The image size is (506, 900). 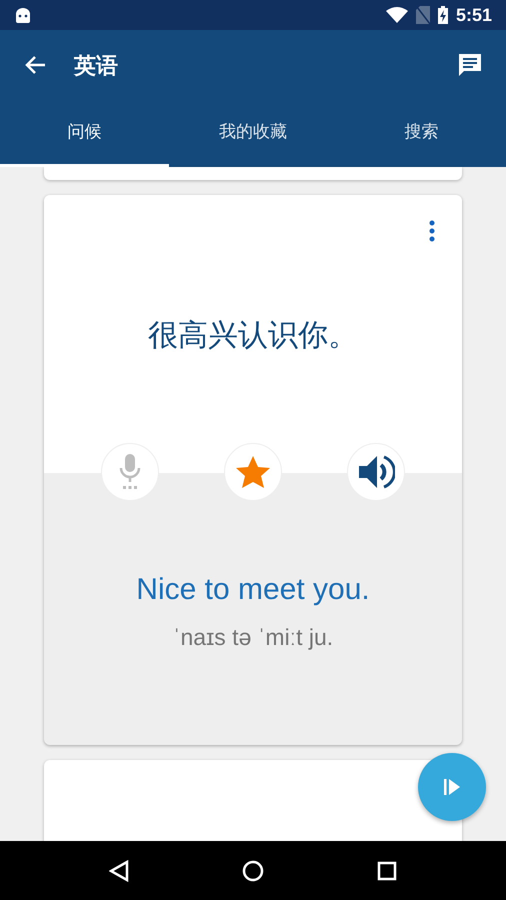 What do you see at coordinates (432, 231) in the screenshot?
I see `more-options-icon` at bounding box center [432, 231].